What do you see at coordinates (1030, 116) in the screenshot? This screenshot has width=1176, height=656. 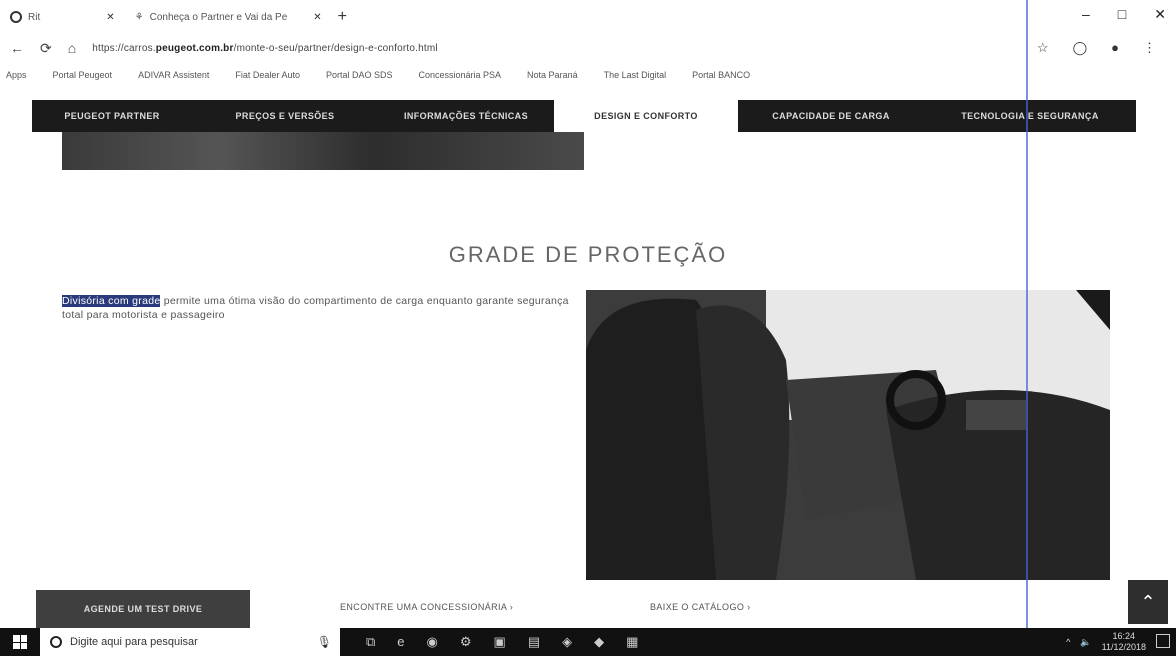 I see `nav-tecnologia-seguranca: TECNOLOGIA E SEGURANÇA` at bounding box center [1030, 116].